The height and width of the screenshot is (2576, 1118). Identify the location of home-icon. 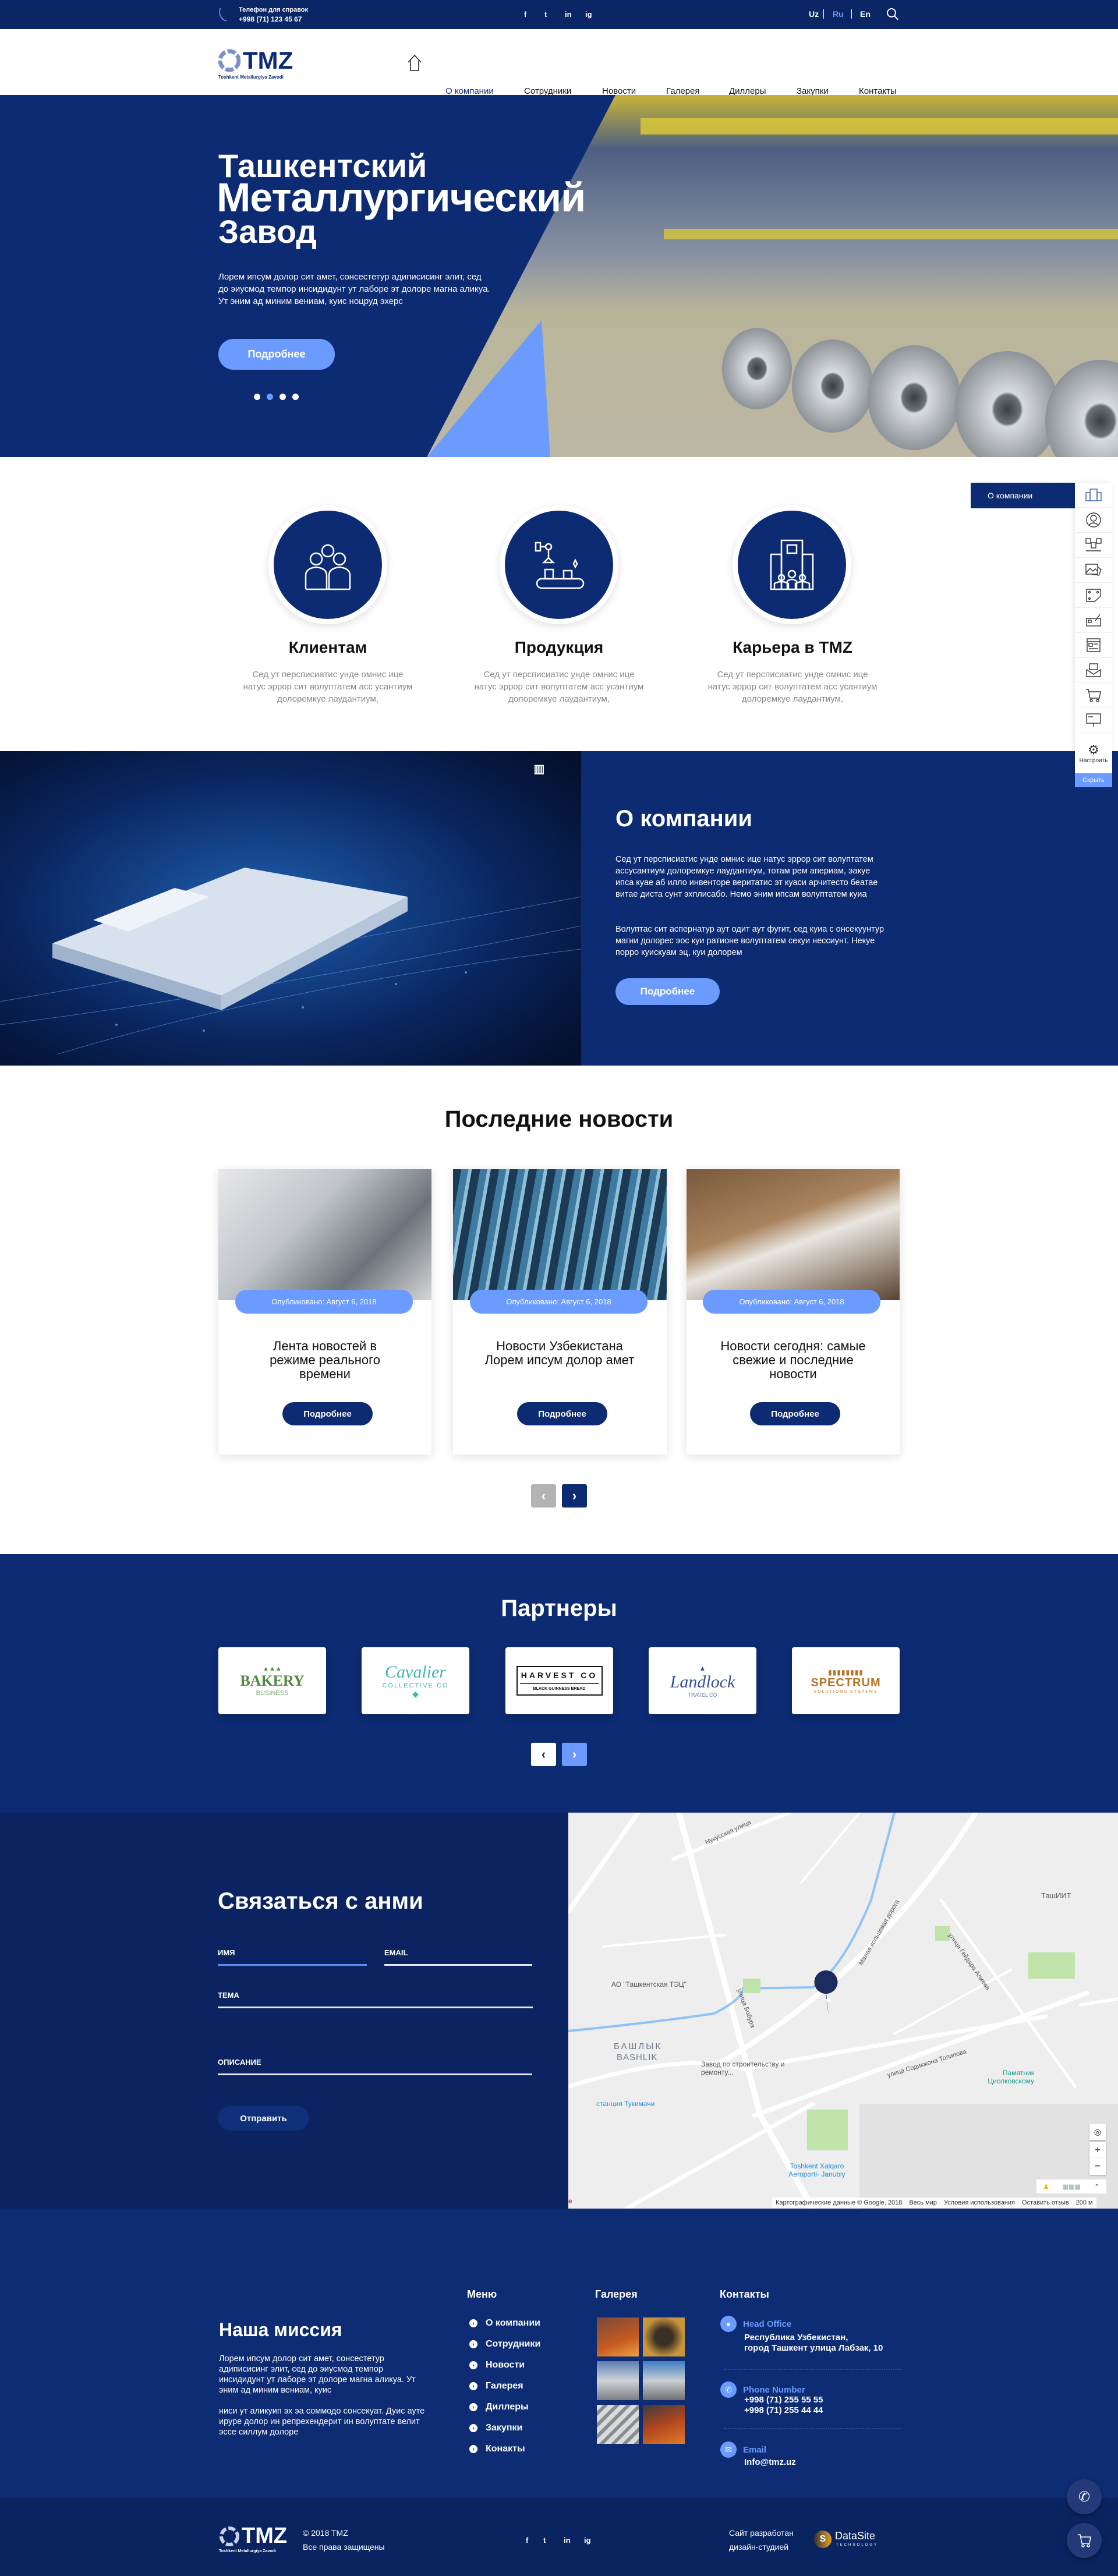
(414, 63).